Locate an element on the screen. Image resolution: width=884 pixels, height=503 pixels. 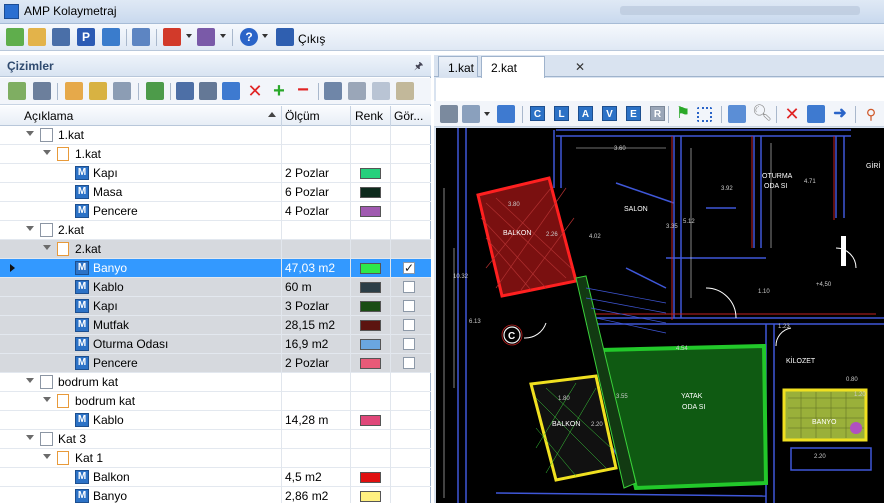
swap-icon is located at coordinates (737, 114).